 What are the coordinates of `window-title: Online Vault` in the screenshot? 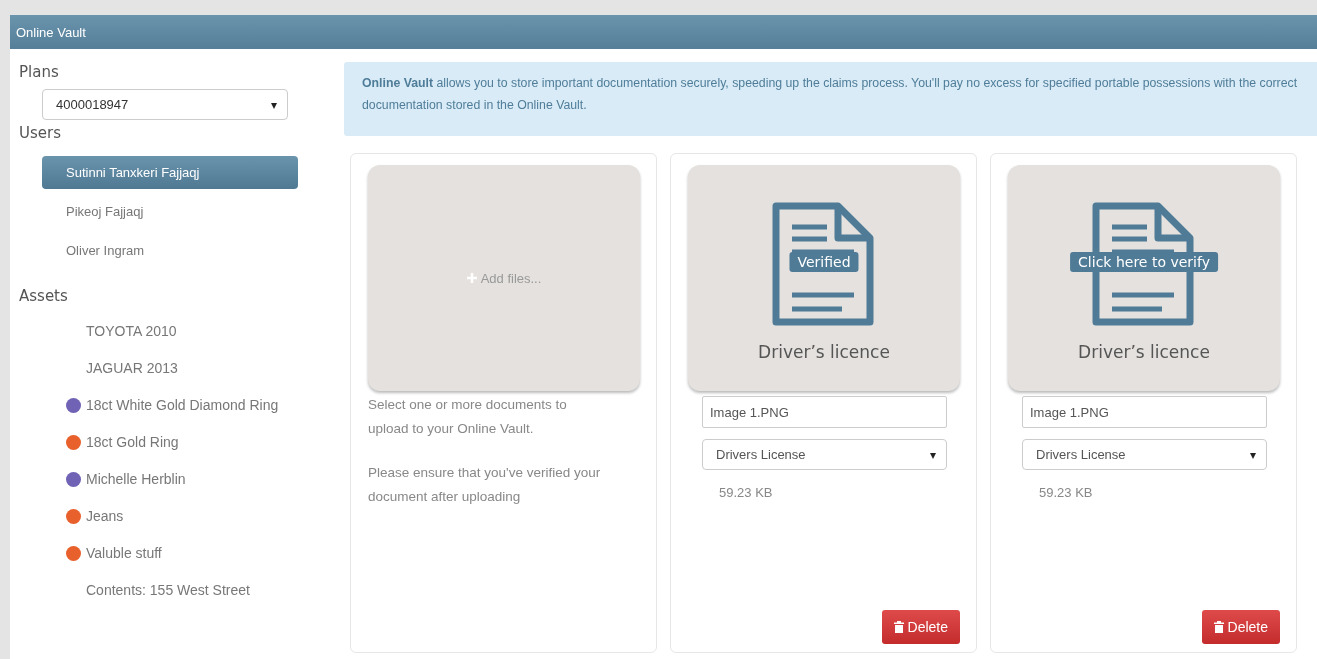 It's located at (663, 32).